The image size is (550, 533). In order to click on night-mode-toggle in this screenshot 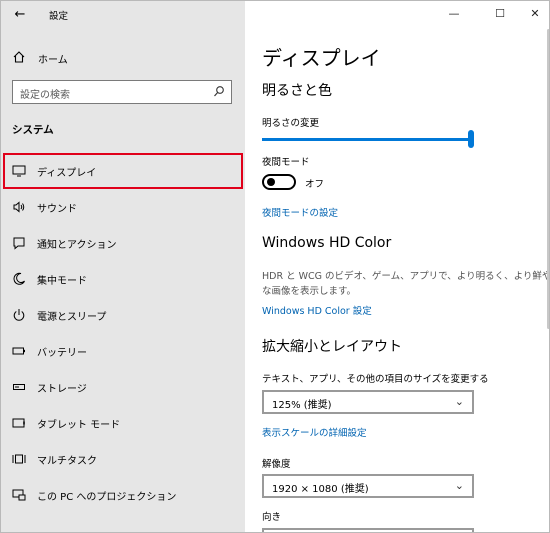, I will do `click(279, 182)`.